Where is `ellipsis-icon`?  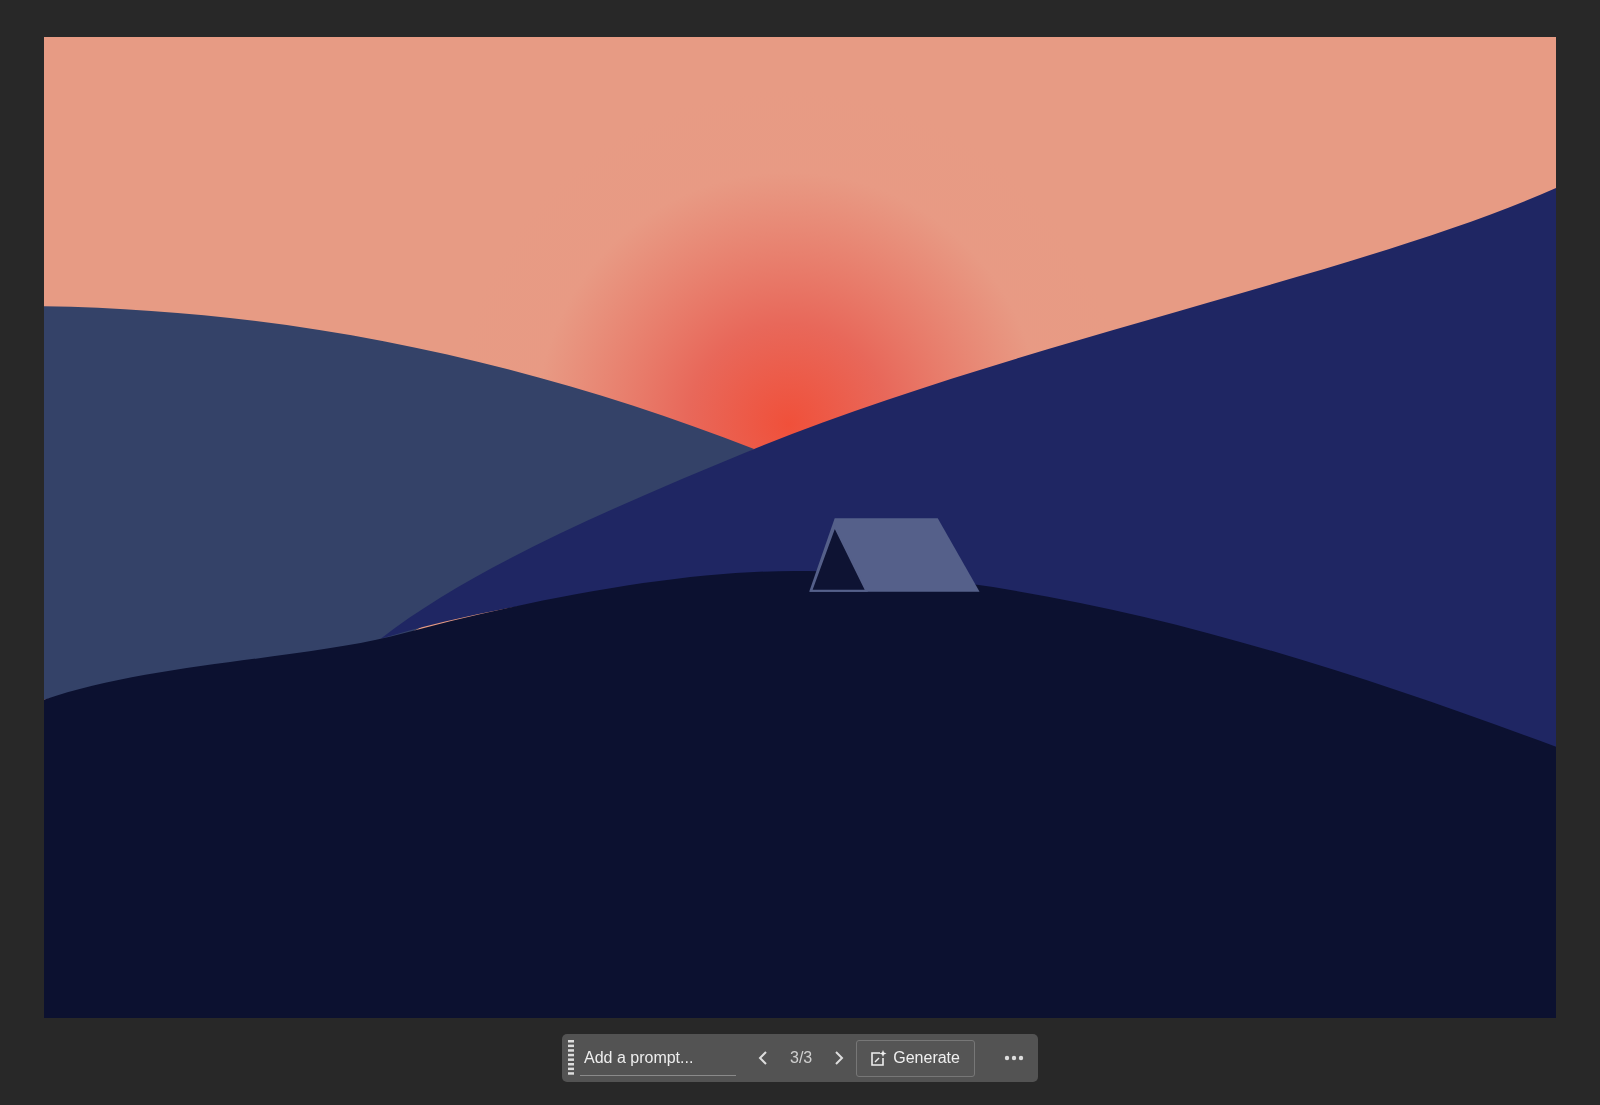 ellipsis-icon is located at coordinates (1014, 1058).